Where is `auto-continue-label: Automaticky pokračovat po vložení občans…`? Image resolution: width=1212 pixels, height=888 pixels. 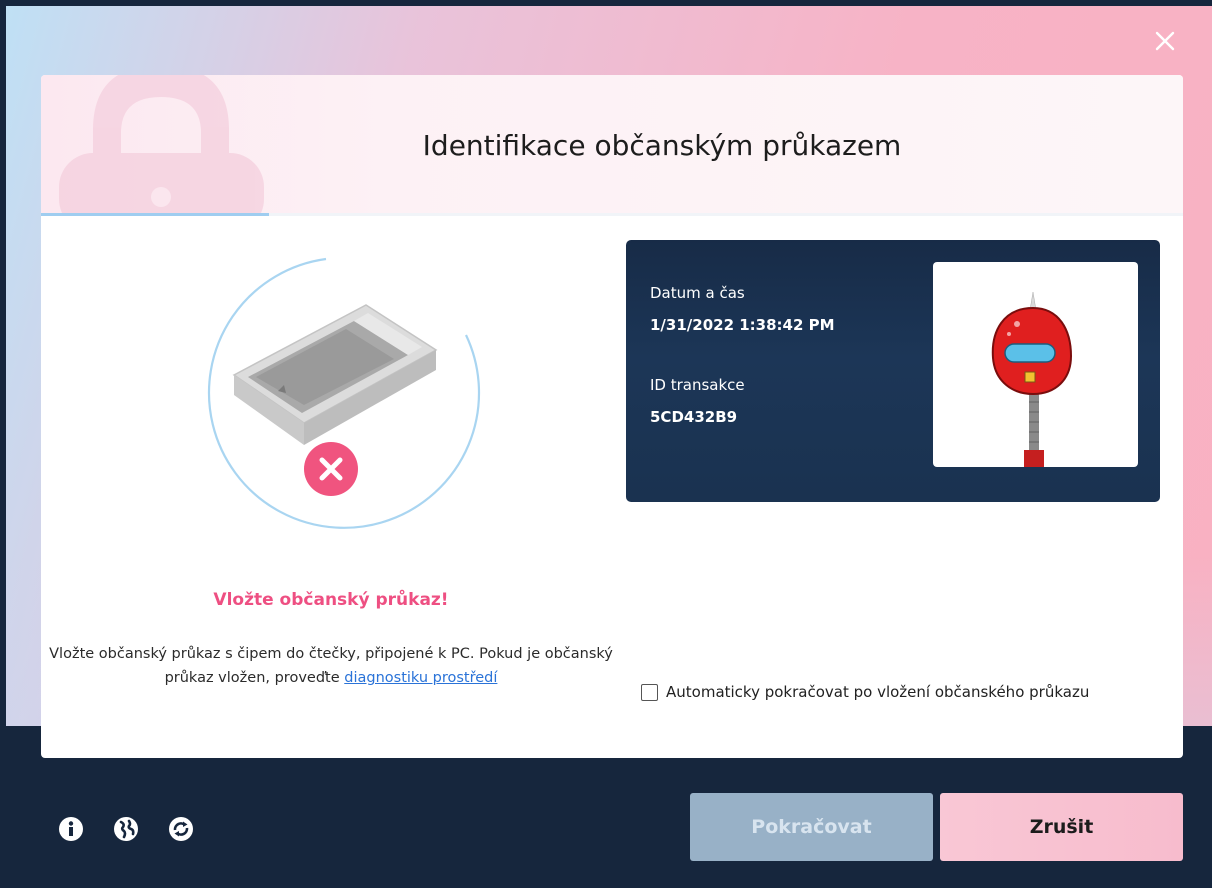 auto-continue-label: Automaticky pokračovat po vložení občans… is located at coordinates (878, 692).